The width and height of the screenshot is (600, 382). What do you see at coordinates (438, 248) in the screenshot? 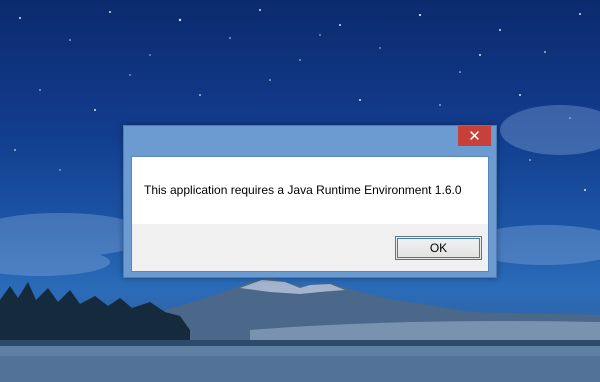
I see `ok-button: OK` at bounding box center [438, 248].